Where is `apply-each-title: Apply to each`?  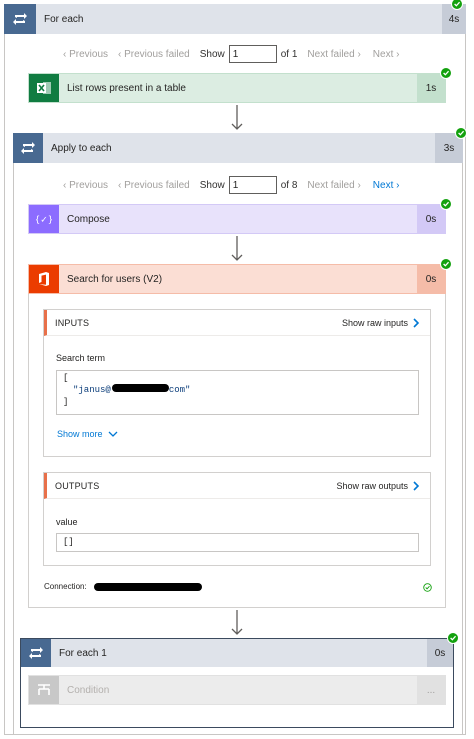
apply-each-title: Apply to each is located at coordinates (81, 148).